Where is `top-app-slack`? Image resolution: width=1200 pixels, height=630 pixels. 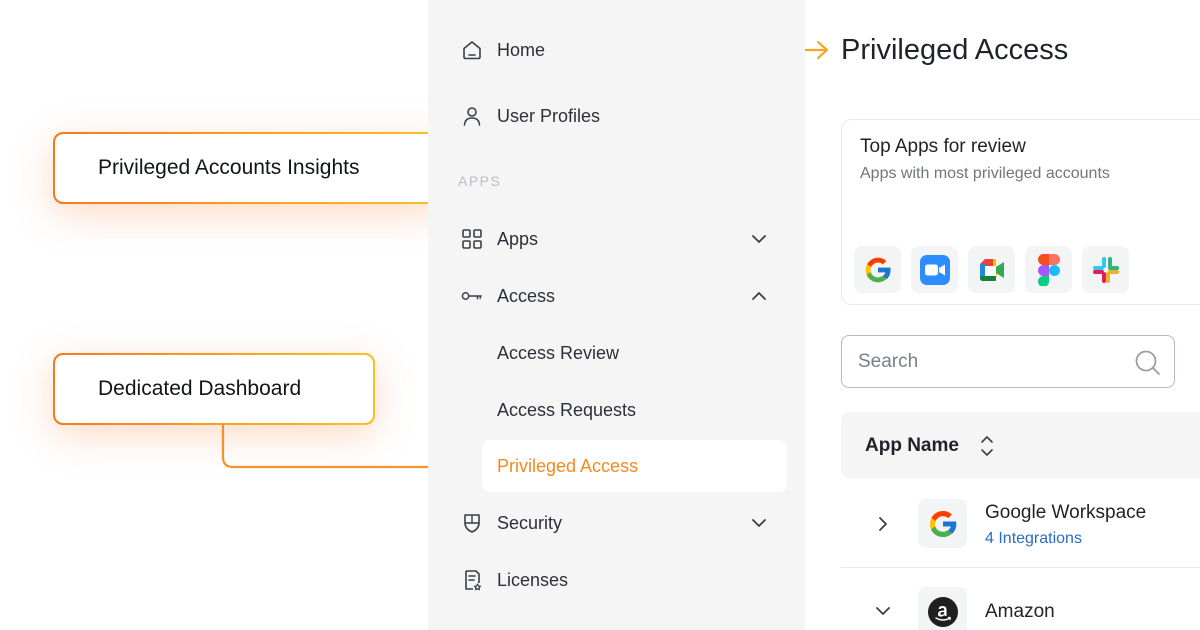
top-app-slack is located at coordinates (1105, 269).